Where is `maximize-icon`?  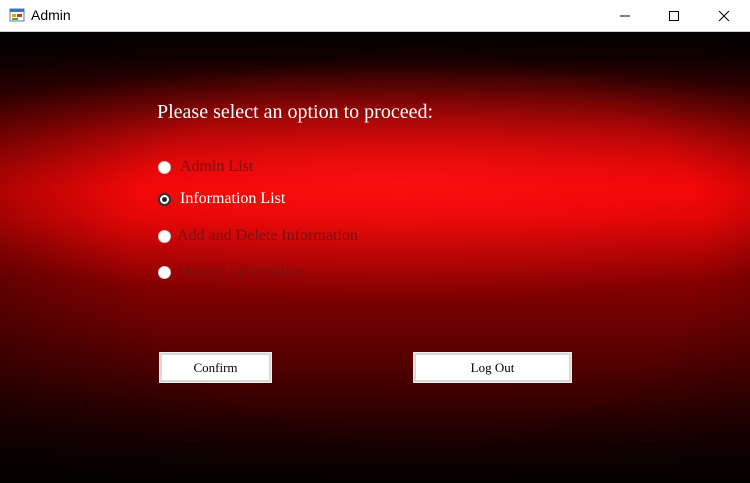 maximize-icon is located at coordinates (674, 15).